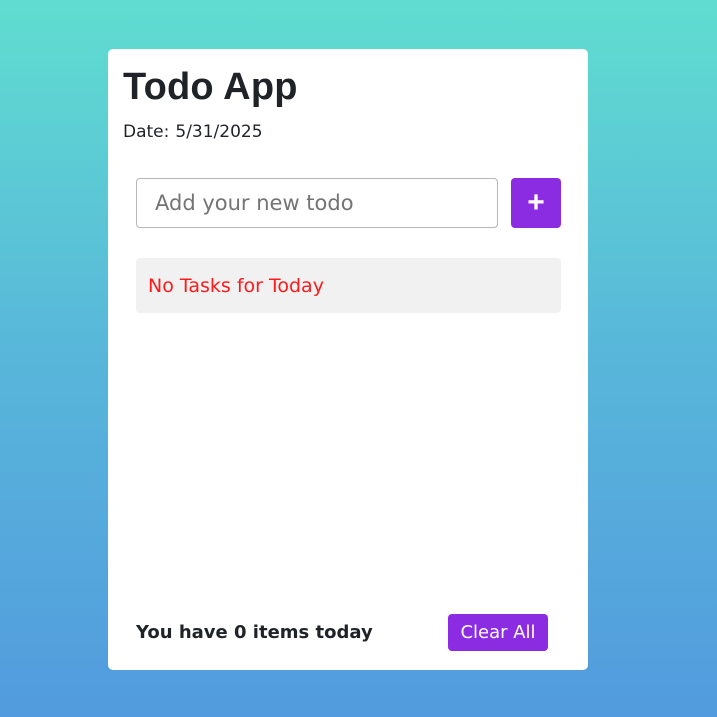 This screenshot has width=717, height=717. What do you see at coordinates (348, 132) in the screenshot?
I see `date-row: Date: 5/31/2025` at bounding box center [348, 132].